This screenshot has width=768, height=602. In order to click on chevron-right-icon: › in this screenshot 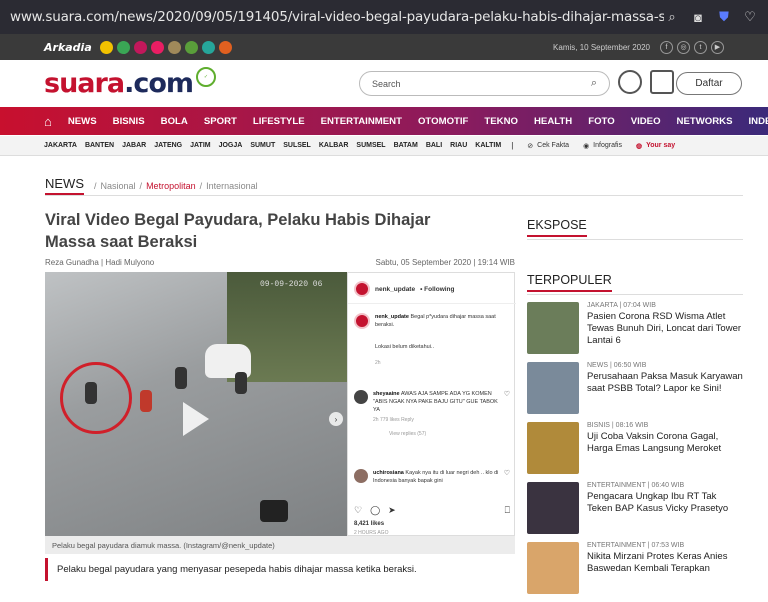, I will do `click(336, 419)`.